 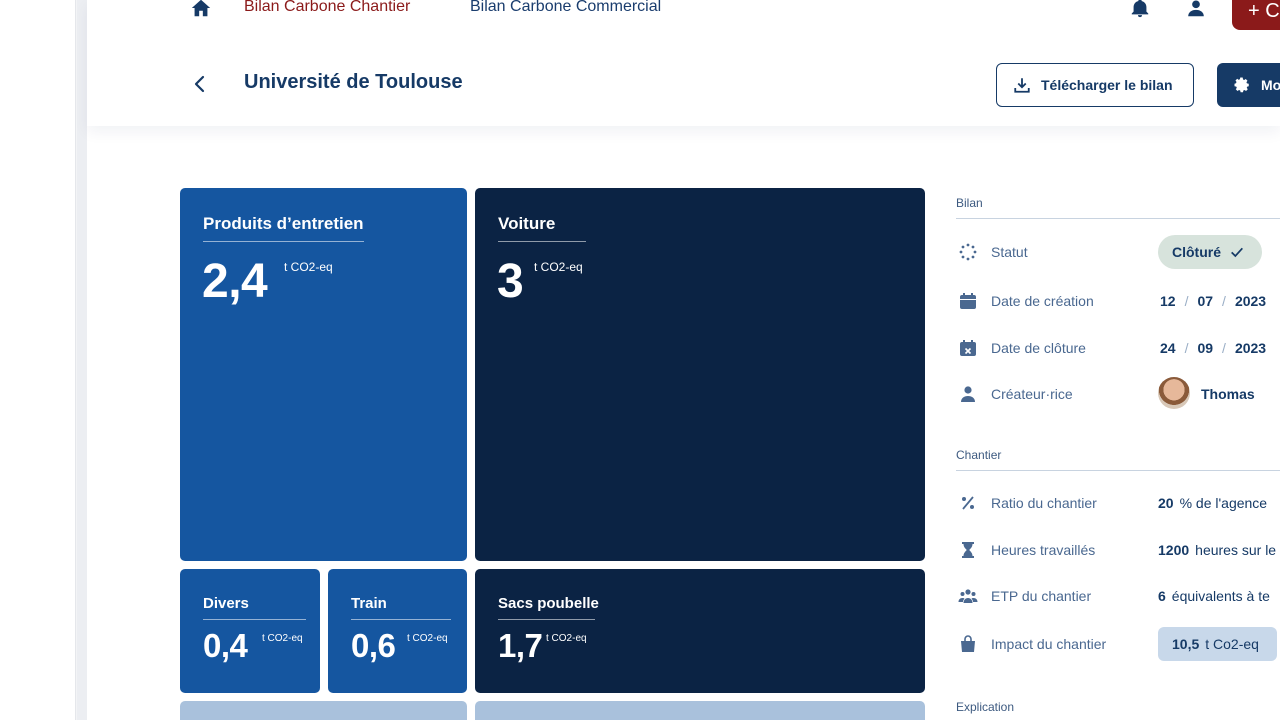 I want to click on bell-icon, so click(x=1140, y=9).